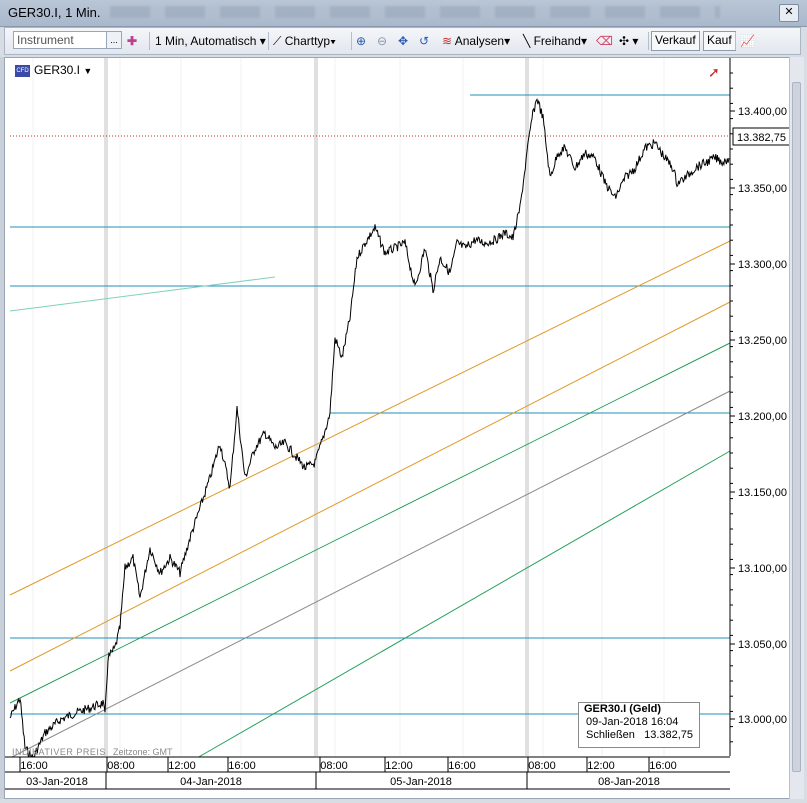 Image resolution: width=807 pixels, height=803 pixels. What do you see at coordinates (361, 41) in the screenshot?
I see `zoom-in-icon: ⊕` at bounding box center [361, 41].